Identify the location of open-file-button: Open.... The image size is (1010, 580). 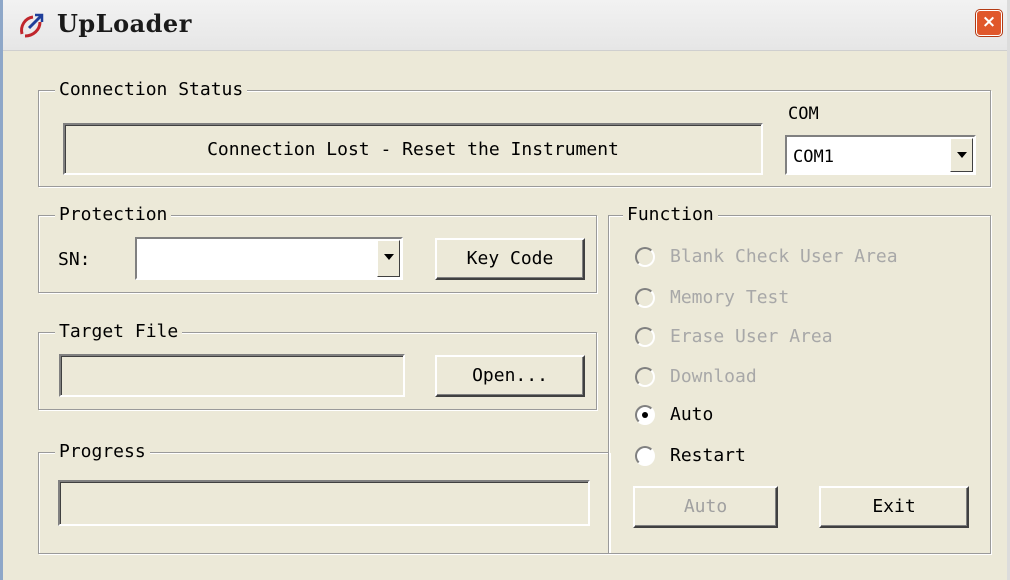
(510, 376).